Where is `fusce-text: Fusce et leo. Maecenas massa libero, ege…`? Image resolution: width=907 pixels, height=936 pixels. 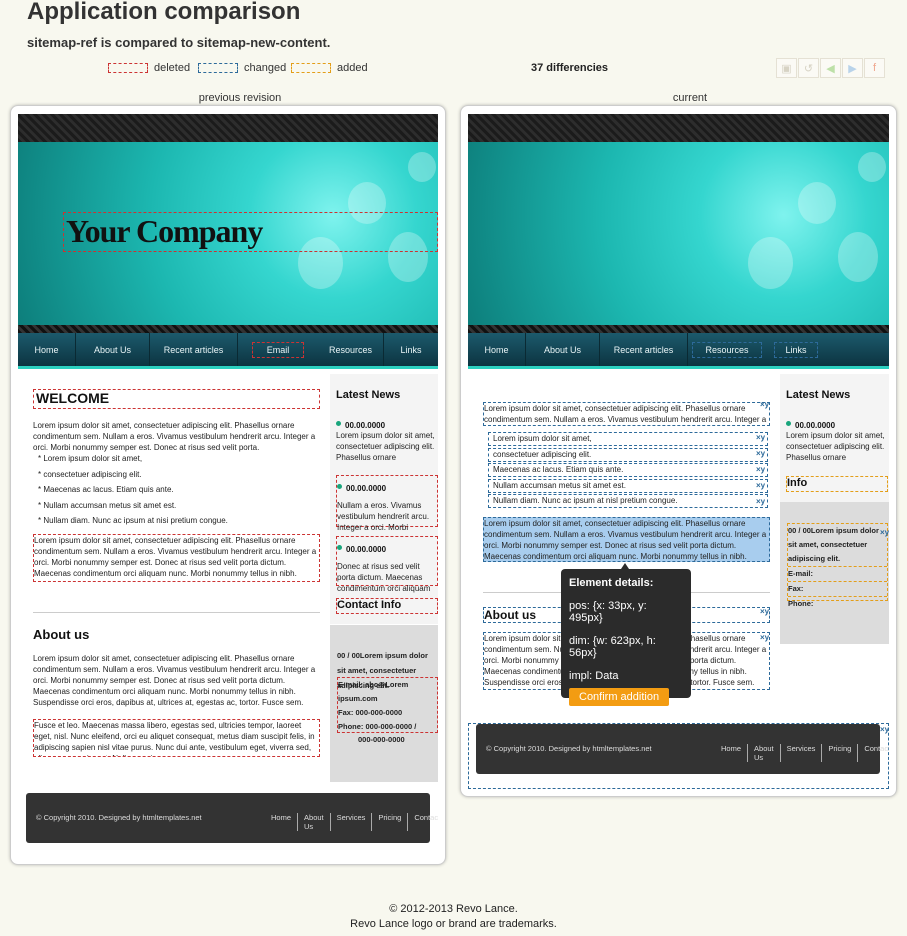 fusce-text: Fusce et leo. Maecenas massa libero, ege… is located at coordinates (176, 738).